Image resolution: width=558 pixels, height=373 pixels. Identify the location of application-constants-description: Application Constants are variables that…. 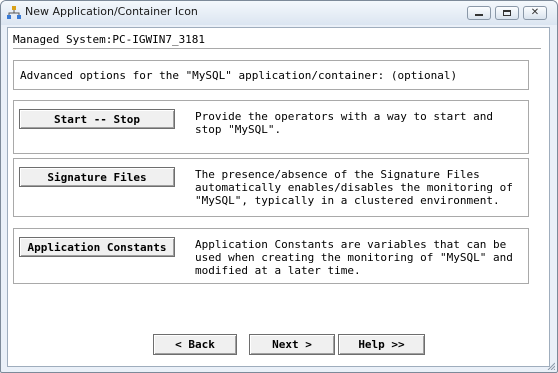
(354, 257).